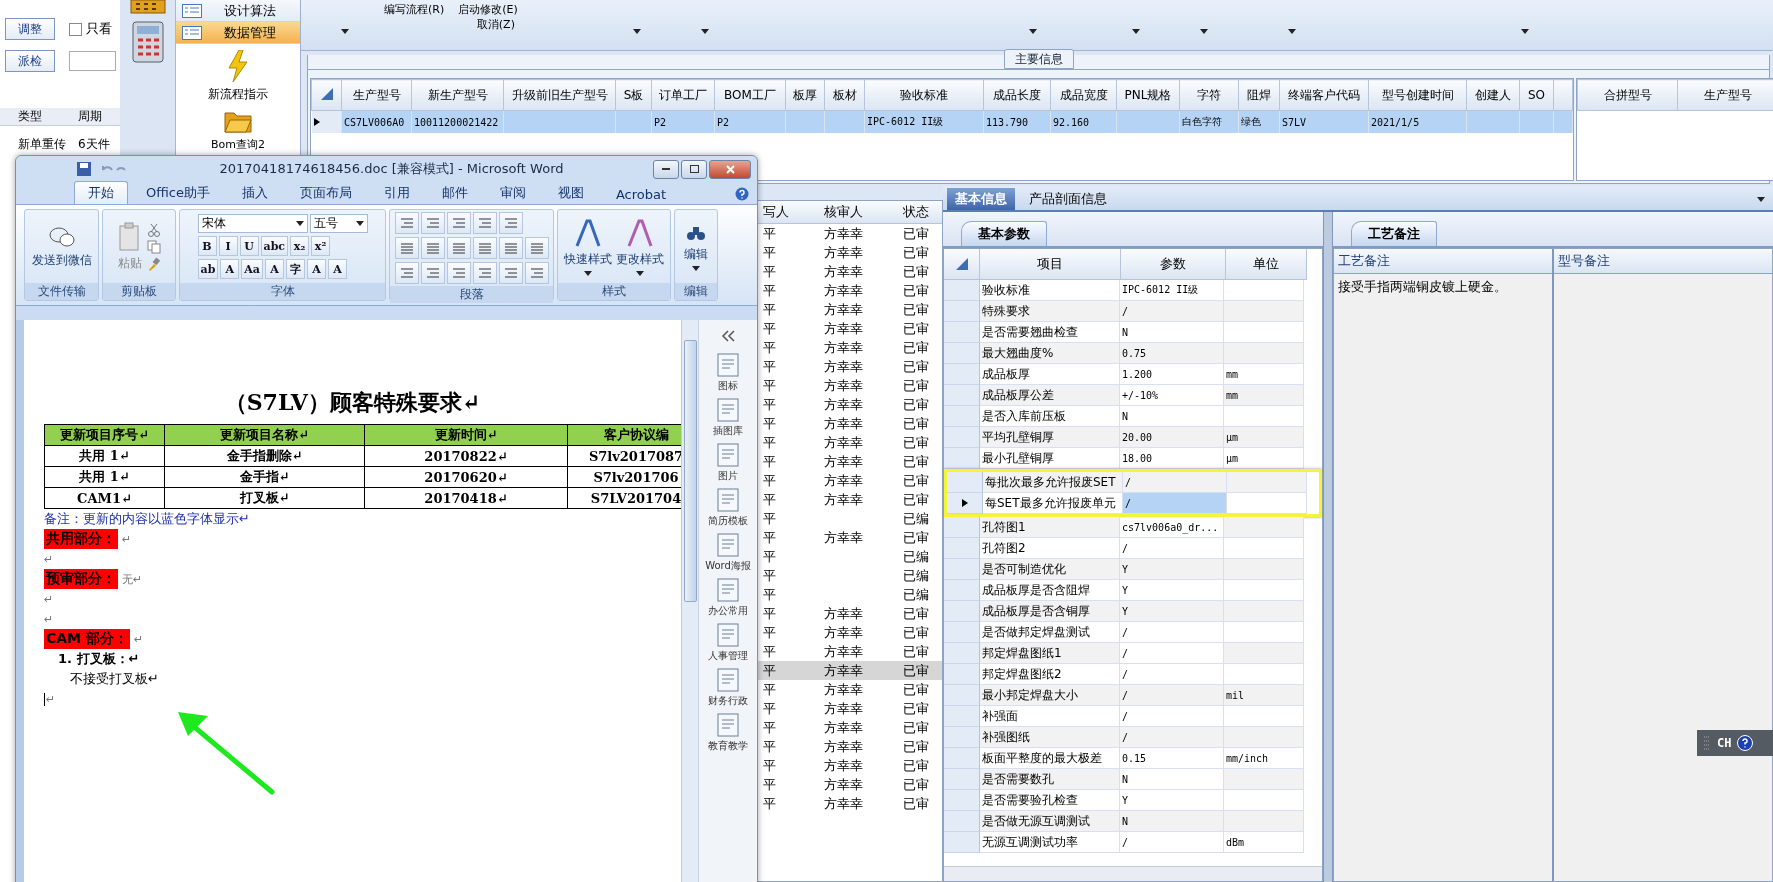  Describe the element at coordinates (1133, 395) in the screenshot. I see `grid-row: 成品板厚公差 +/-10% mm` at that location.